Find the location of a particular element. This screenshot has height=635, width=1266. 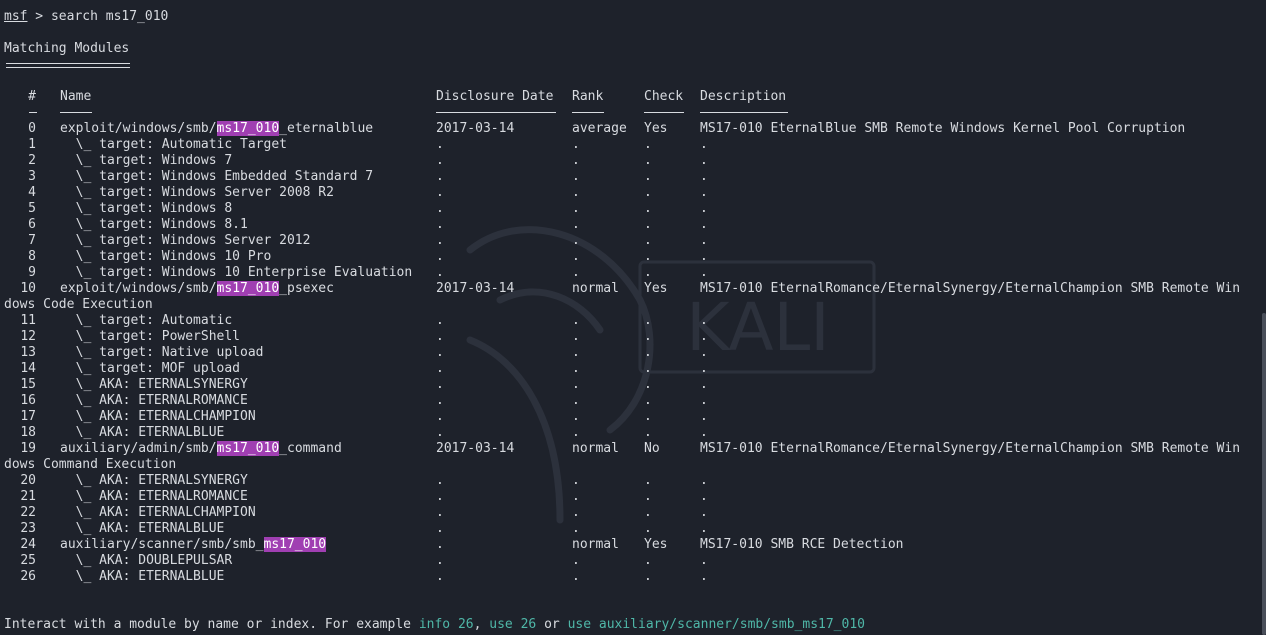

prompt-arrow: > is located at coordinates (39, 16).